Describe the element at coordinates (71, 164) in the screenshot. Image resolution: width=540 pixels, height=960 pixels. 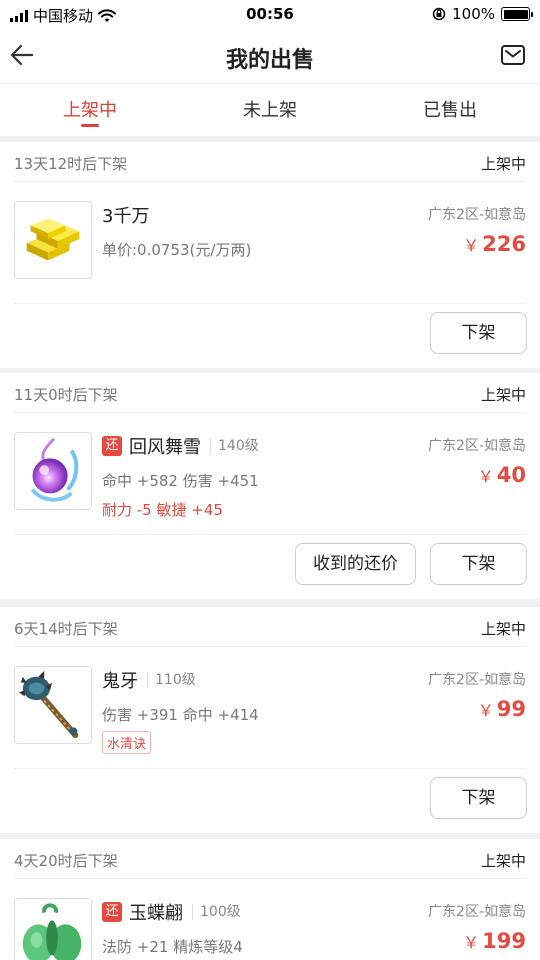
I see `expire-time: 13天12时后下架` at that location.